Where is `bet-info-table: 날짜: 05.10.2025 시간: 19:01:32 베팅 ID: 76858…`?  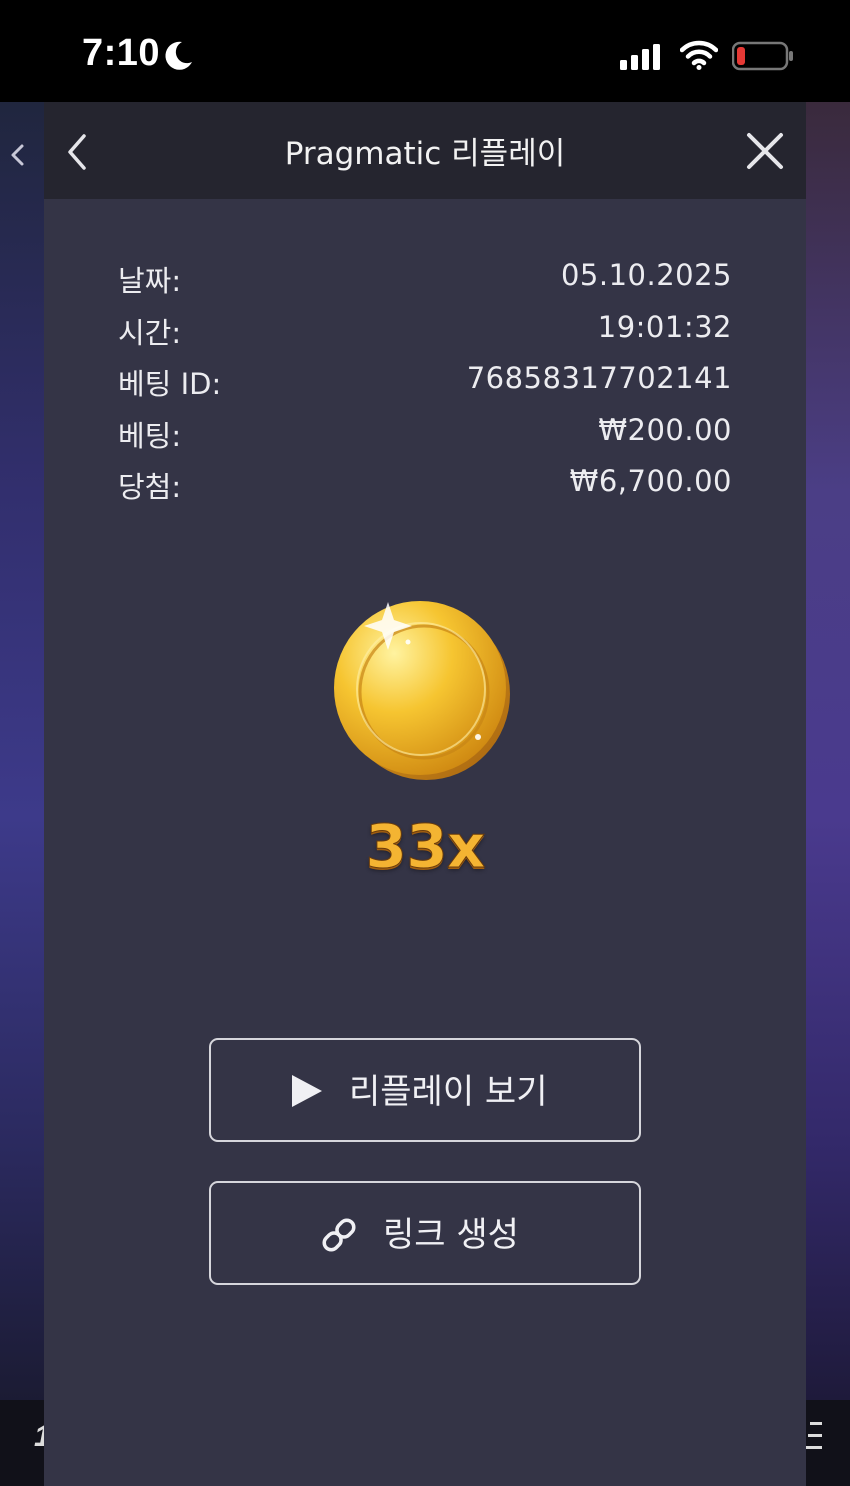 bet-info-table: 날짜: 05.10.2025 시간: 19:01:32 베팅 ID: 76858… is located at coordinates (425, 387).